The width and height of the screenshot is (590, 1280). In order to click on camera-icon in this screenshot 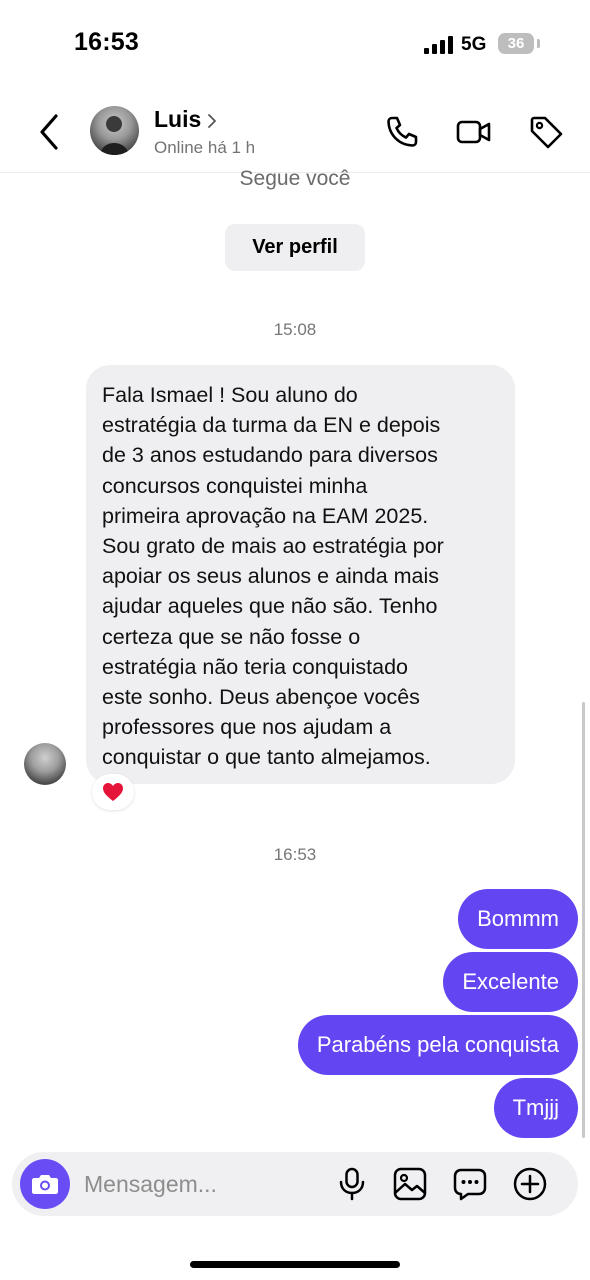, I will do `click(45, 1184)`.